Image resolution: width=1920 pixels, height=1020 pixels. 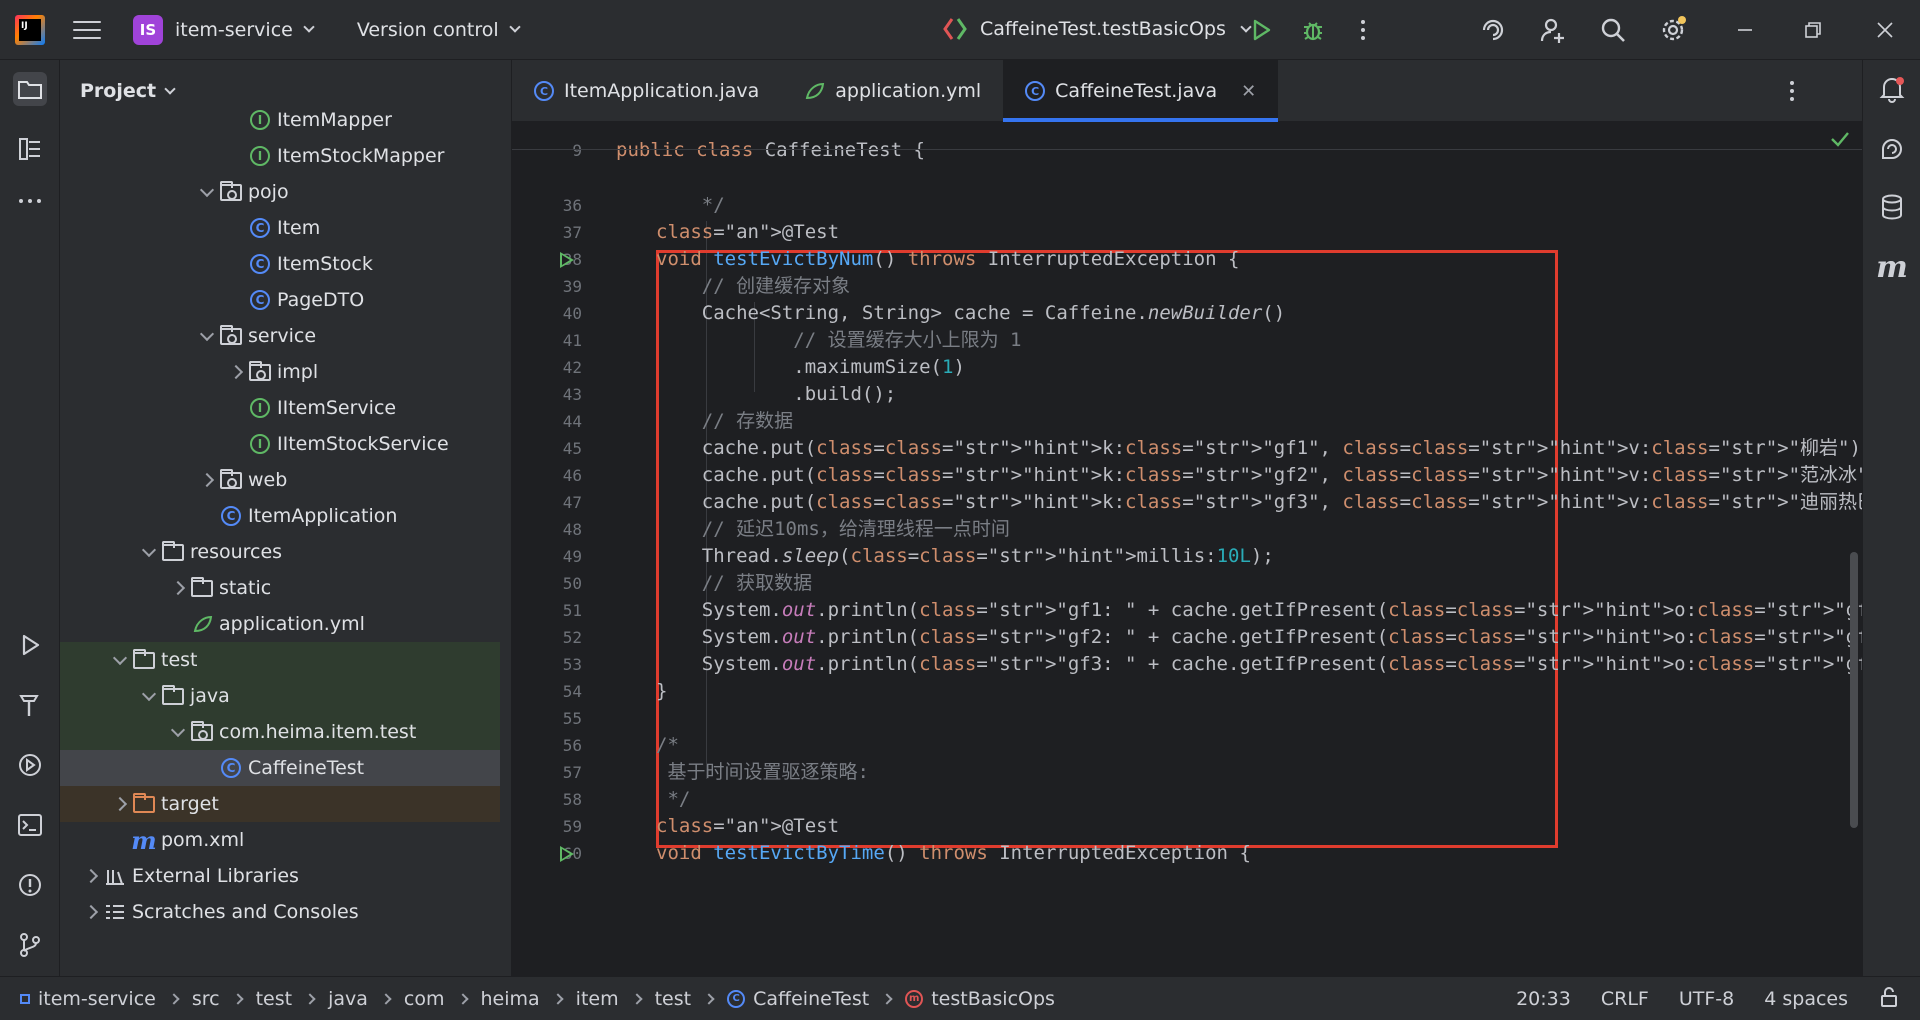 I want to click on tree-item: I ItemMapper, so click(x=280, y=120).